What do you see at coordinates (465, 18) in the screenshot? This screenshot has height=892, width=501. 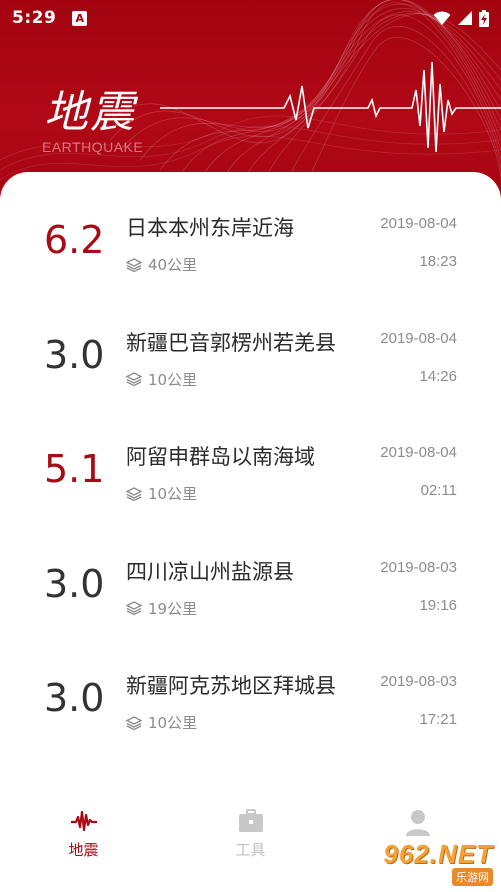 I see `cell-signal-icon` at bounding box center [465, 18].